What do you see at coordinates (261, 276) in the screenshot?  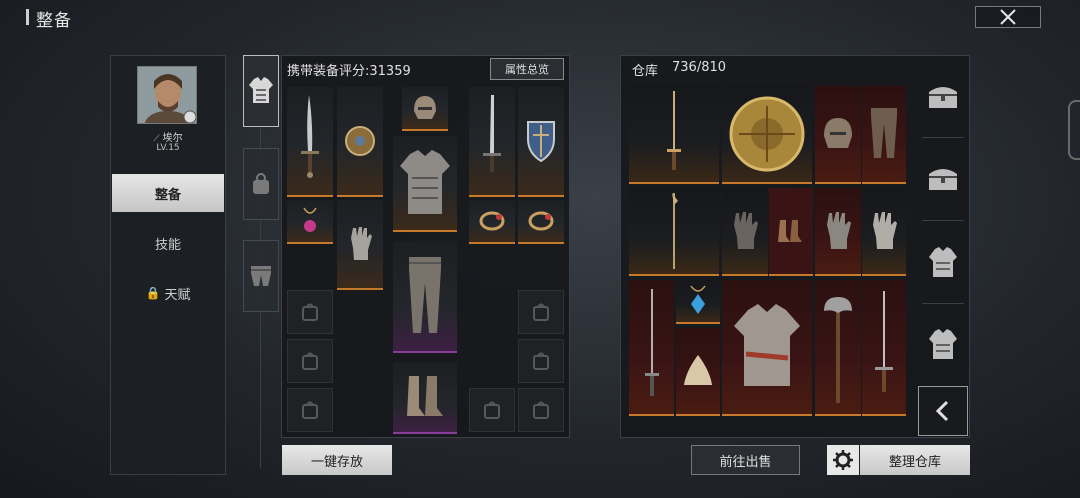 I see `tab-legs` at bounding box center [261, 276].